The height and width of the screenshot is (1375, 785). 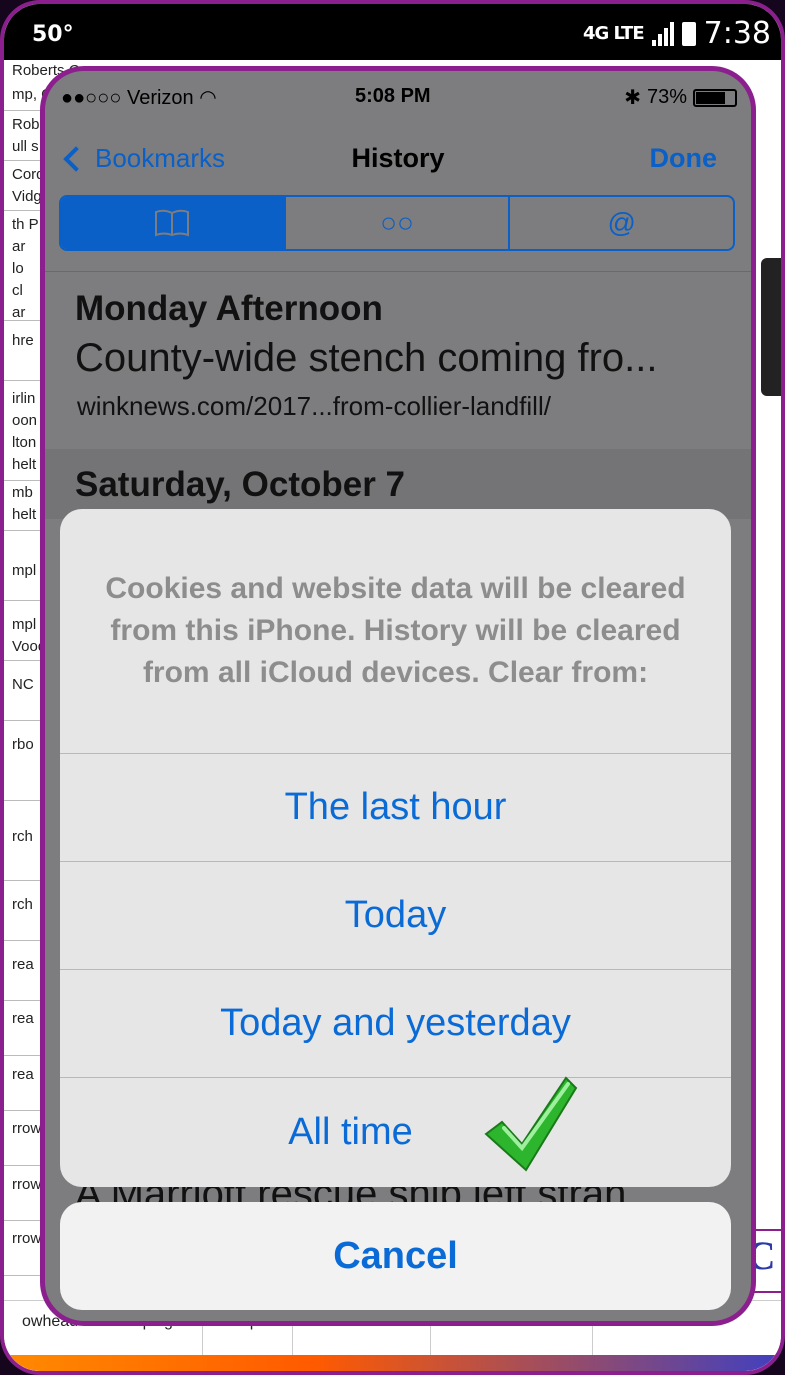 What do you see at coordinates (662, 33) in the screenshot?
I see `signal-icon` at bounding box center [662, 33].